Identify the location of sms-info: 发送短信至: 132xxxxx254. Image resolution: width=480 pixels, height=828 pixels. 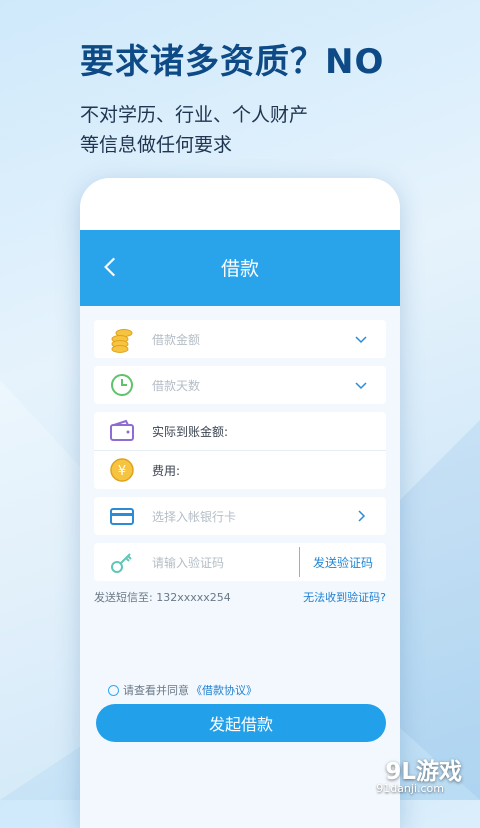
(162, 597).